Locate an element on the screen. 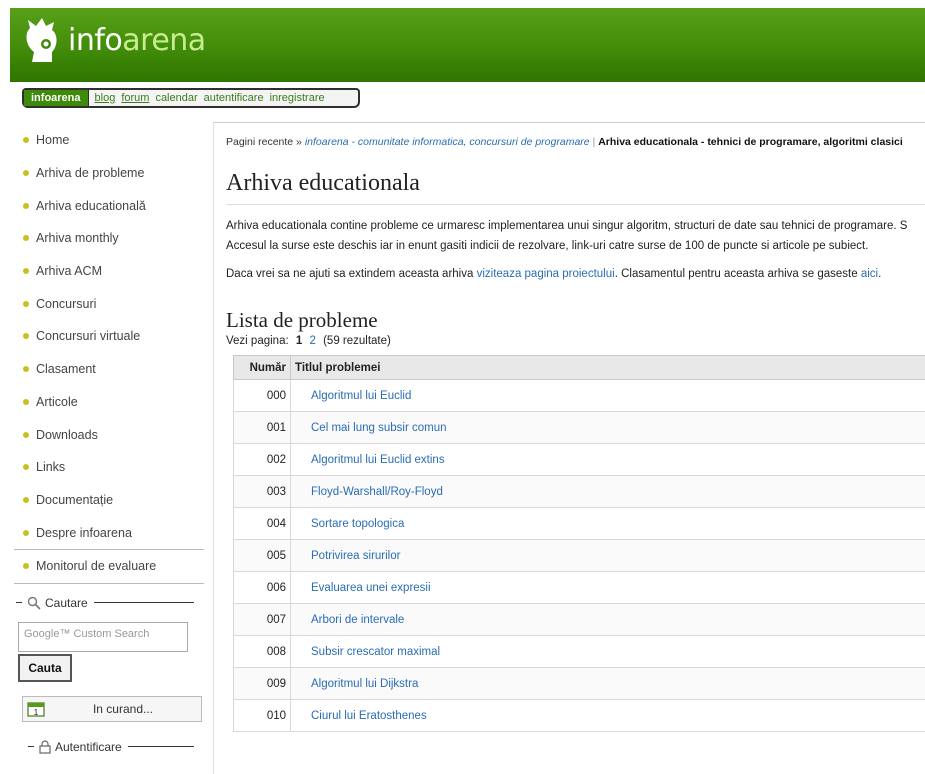 This screenshot has height=774, width=925. row-number: 003 is located at coordinates (262, 491).